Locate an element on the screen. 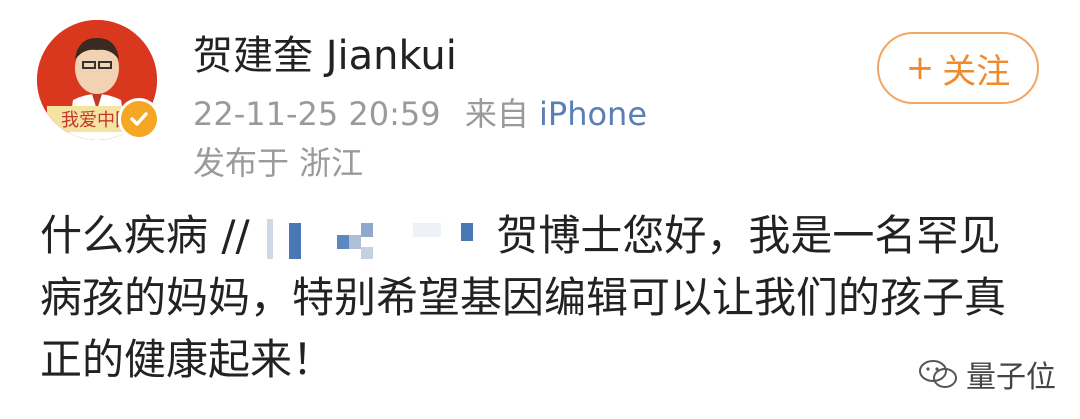 This screenshot has height=419, width=1080. post-location: 发布于 浙江 is located at coordinates (278, 163).